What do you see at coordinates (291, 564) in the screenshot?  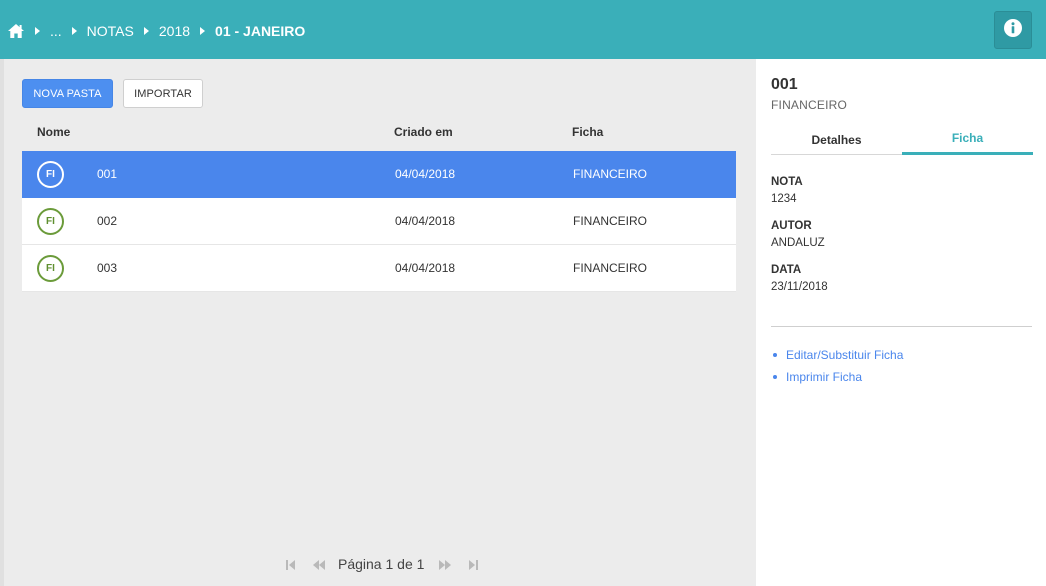 I see `first-page-icon` at bounding box center [291, 564].